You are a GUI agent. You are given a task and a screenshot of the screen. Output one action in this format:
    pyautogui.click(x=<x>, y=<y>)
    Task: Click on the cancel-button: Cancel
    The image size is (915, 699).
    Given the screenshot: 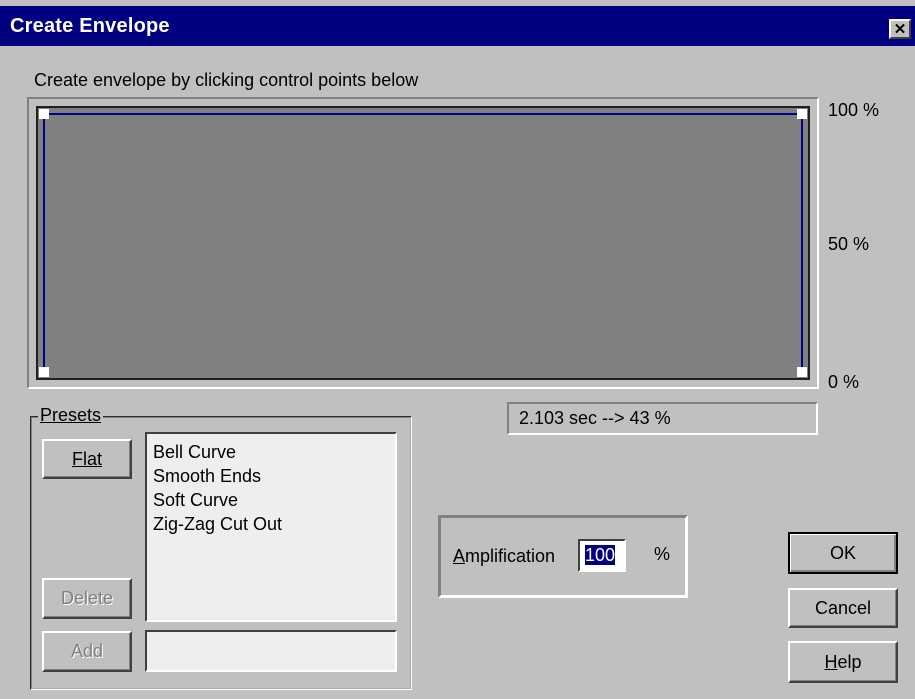 What is the action you would take?
    pyautogui.click(x=843, y=608)
    